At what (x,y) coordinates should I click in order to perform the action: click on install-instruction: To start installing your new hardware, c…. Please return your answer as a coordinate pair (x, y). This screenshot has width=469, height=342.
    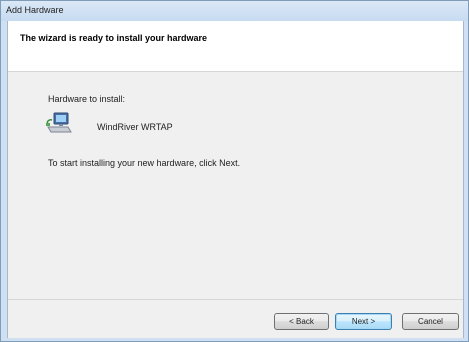
    Looking at the image, I should click on (144, 163).